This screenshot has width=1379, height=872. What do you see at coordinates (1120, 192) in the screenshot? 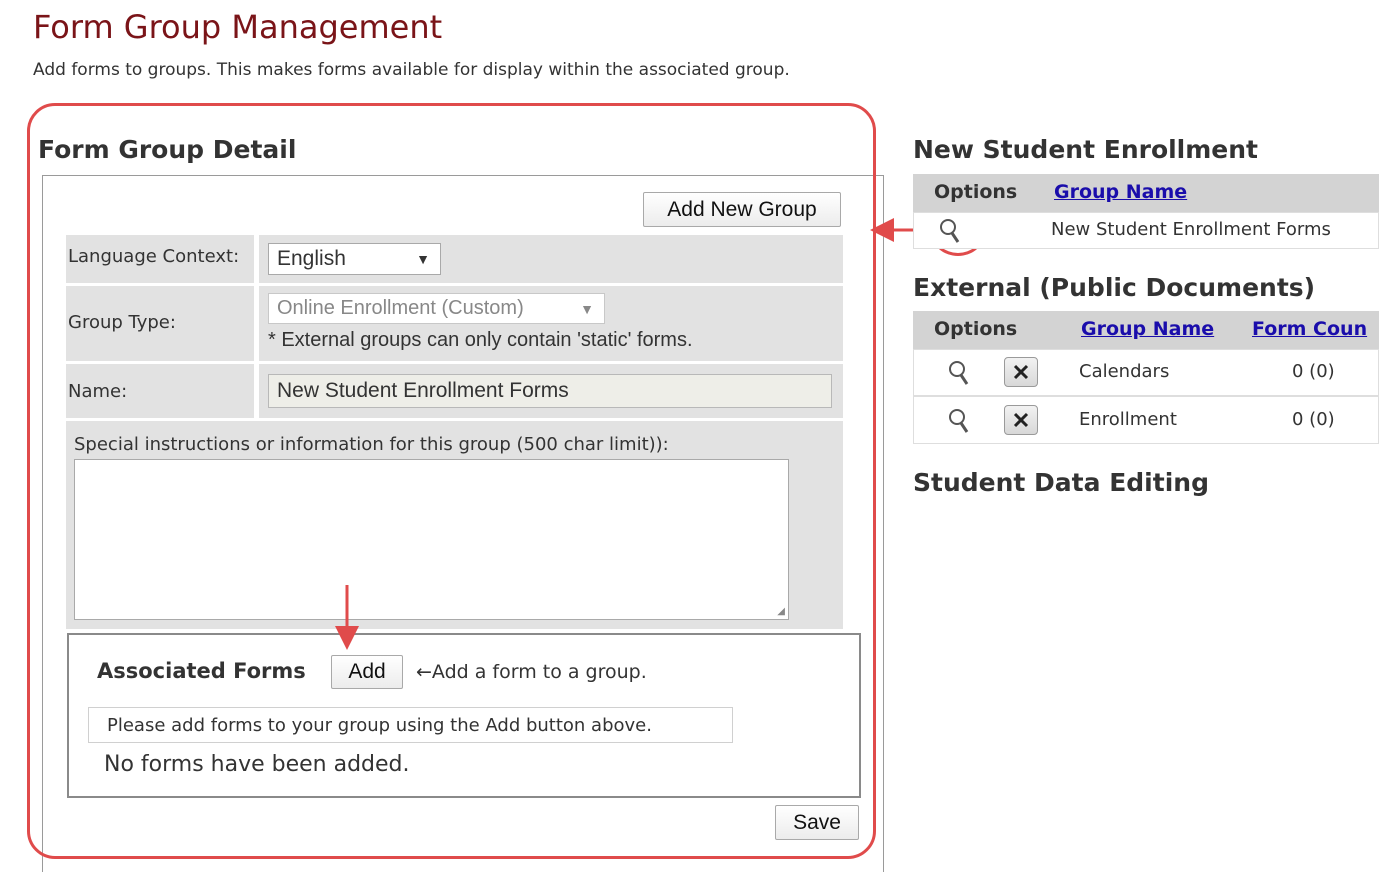
I see `new-student-col-group-name: Group Name` at bounding box center [1120, 192].